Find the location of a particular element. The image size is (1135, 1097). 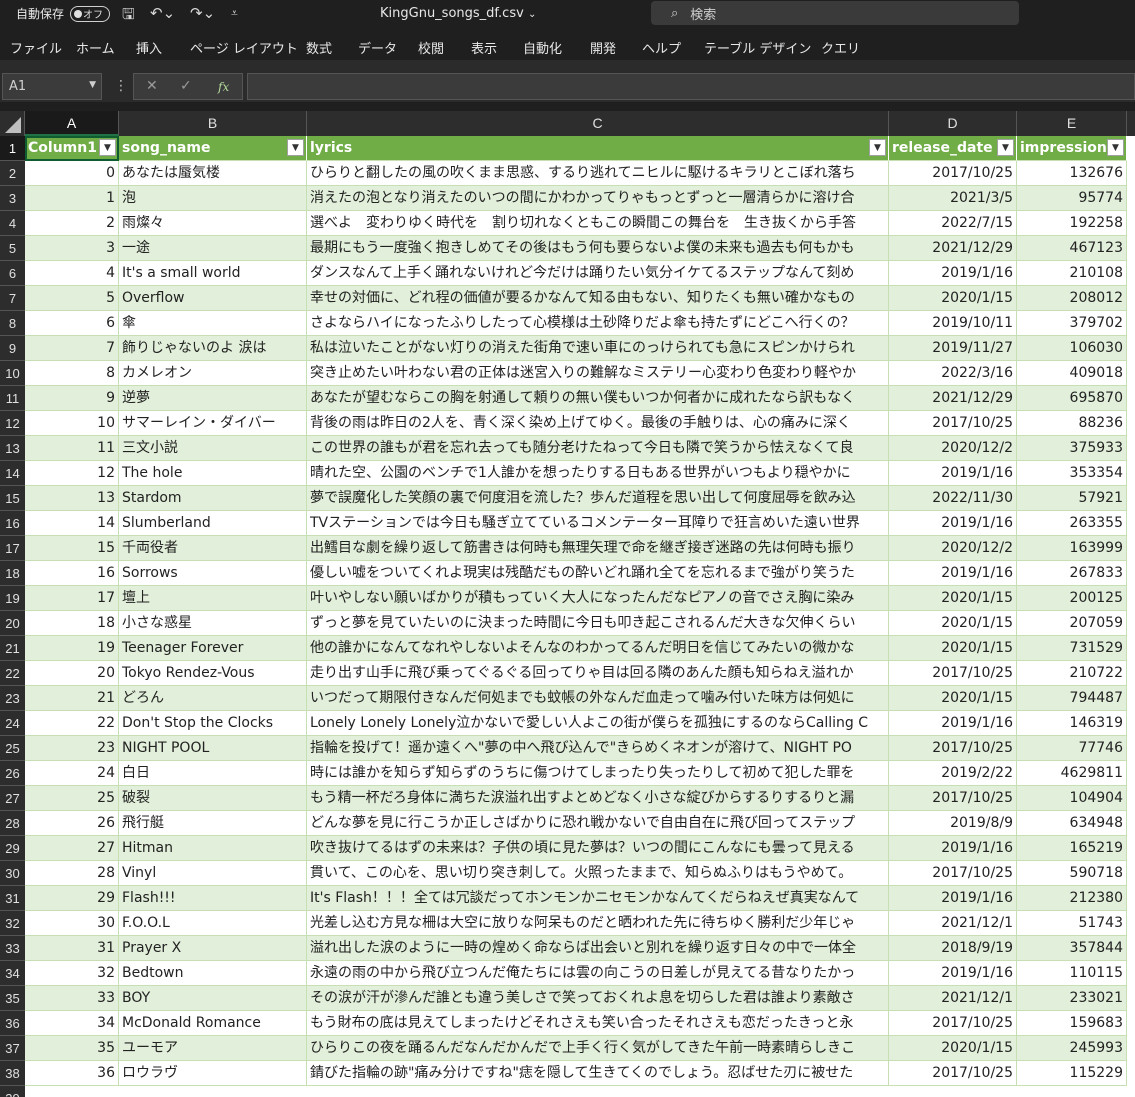

lyrics-cell: もう財布の底は見えてしまったけどそれさえも笑い合ったそれさえも恋だったきっと永 is located at coordinates (598, 1023).